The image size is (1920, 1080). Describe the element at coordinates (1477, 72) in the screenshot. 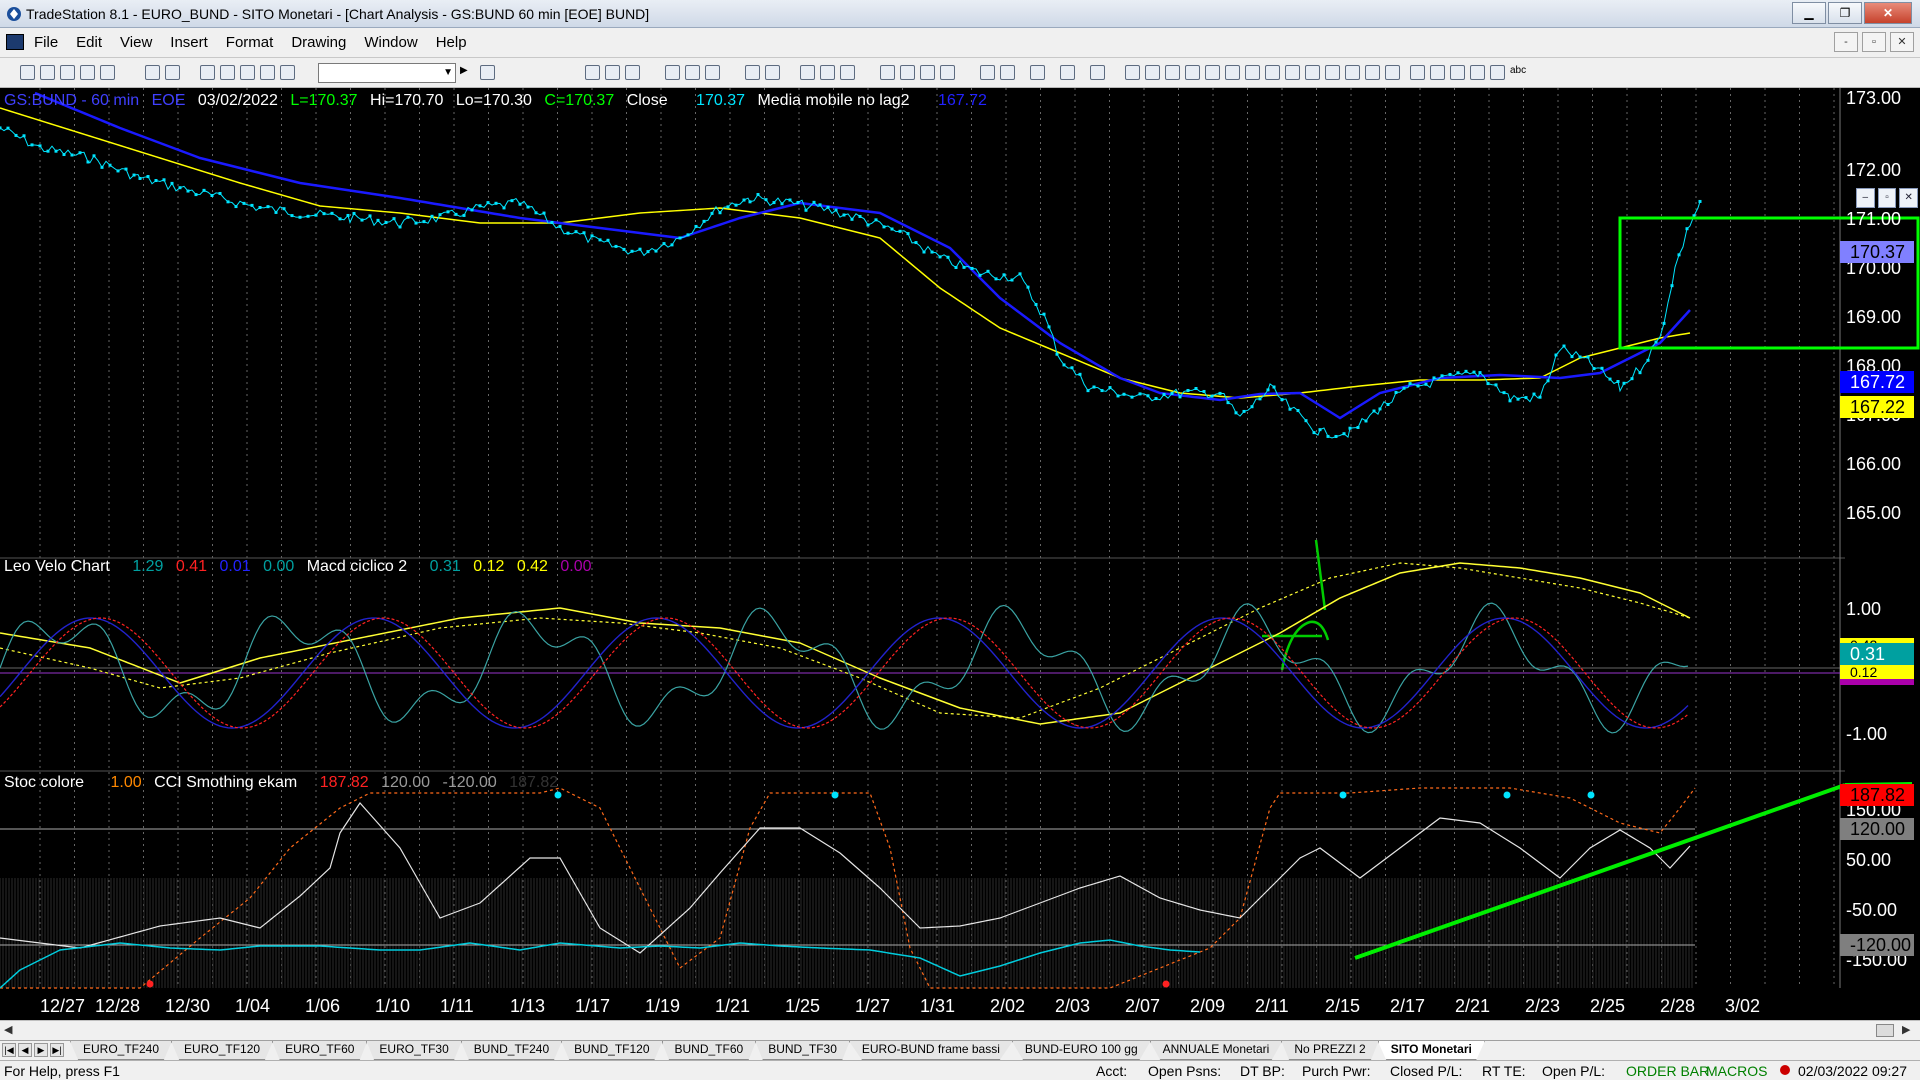

I see `ellipse-icon` at that location.